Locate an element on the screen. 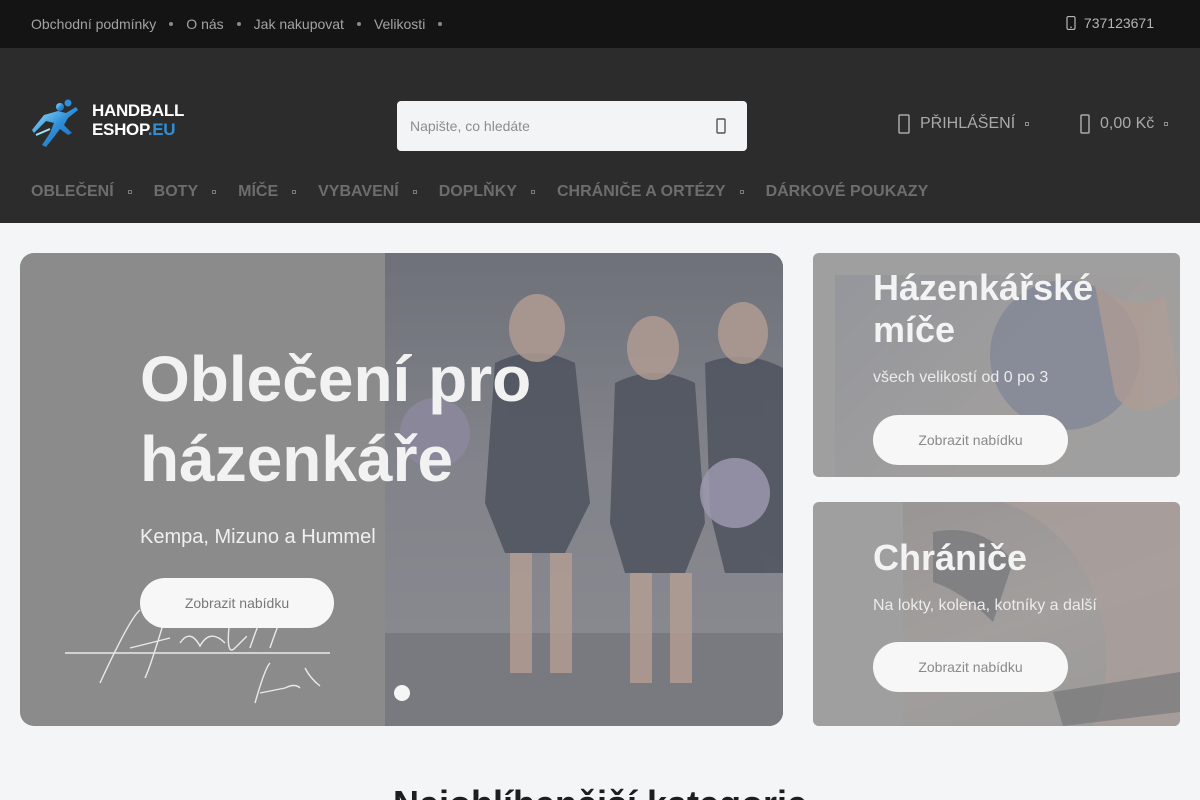 This screenshot has height=800, width=1200. login-button: PŘIHLÁŠENÍ is located at coordinates (964, 124).